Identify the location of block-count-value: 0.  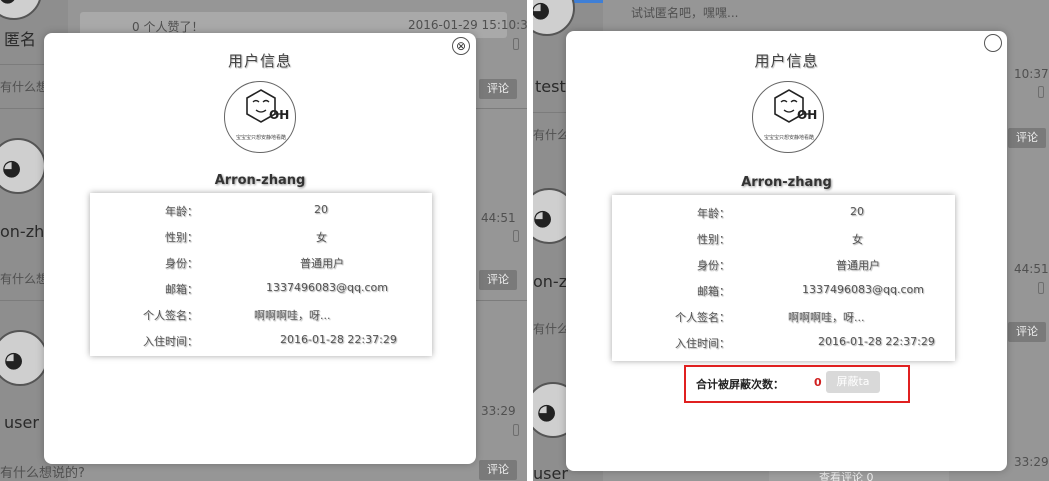
(818, 382).